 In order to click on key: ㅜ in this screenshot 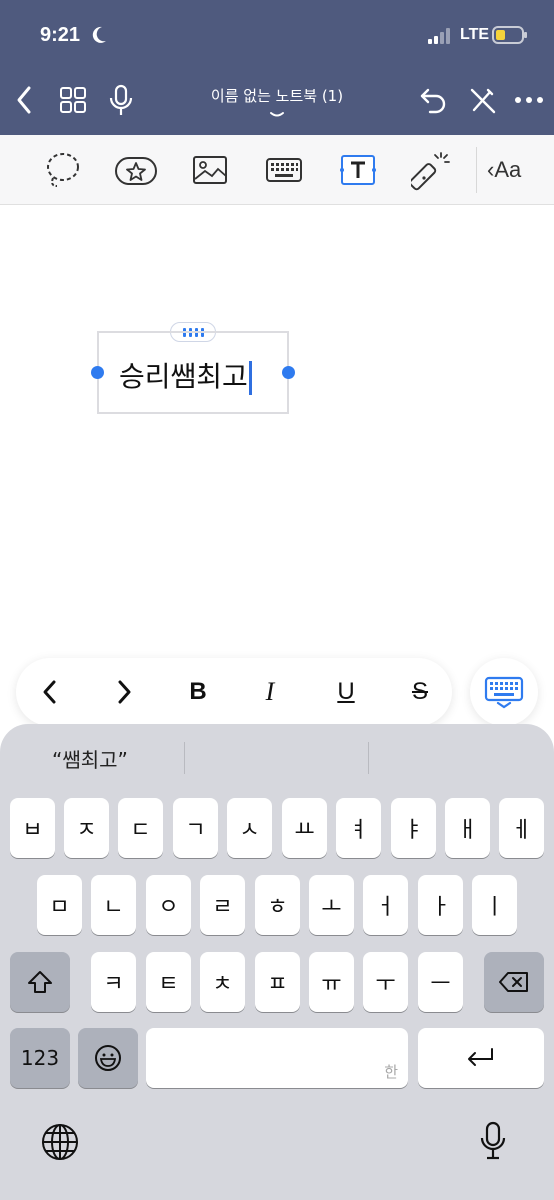, I will do `click(385, 982)`.